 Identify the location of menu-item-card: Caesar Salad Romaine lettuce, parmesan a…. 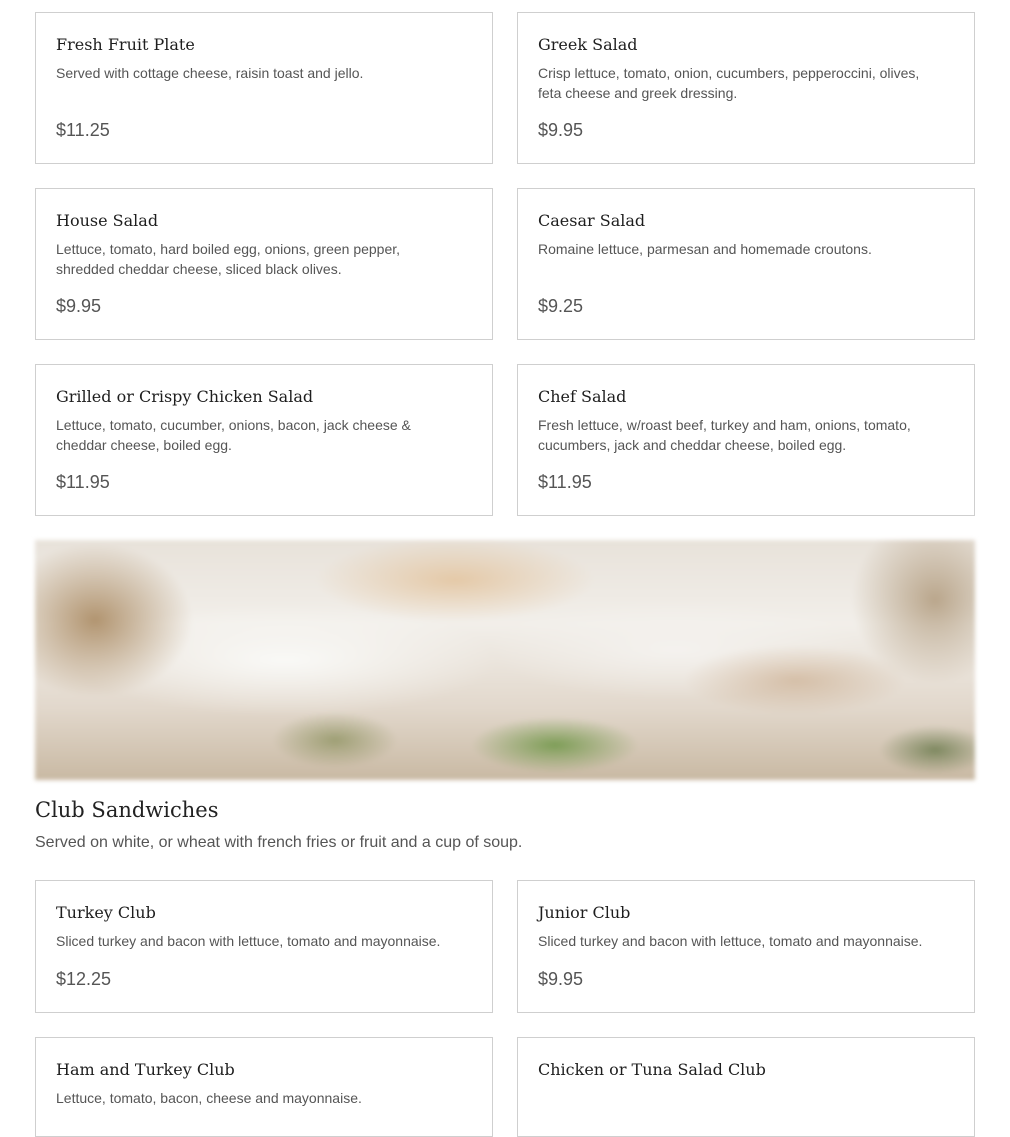
(746, 264).